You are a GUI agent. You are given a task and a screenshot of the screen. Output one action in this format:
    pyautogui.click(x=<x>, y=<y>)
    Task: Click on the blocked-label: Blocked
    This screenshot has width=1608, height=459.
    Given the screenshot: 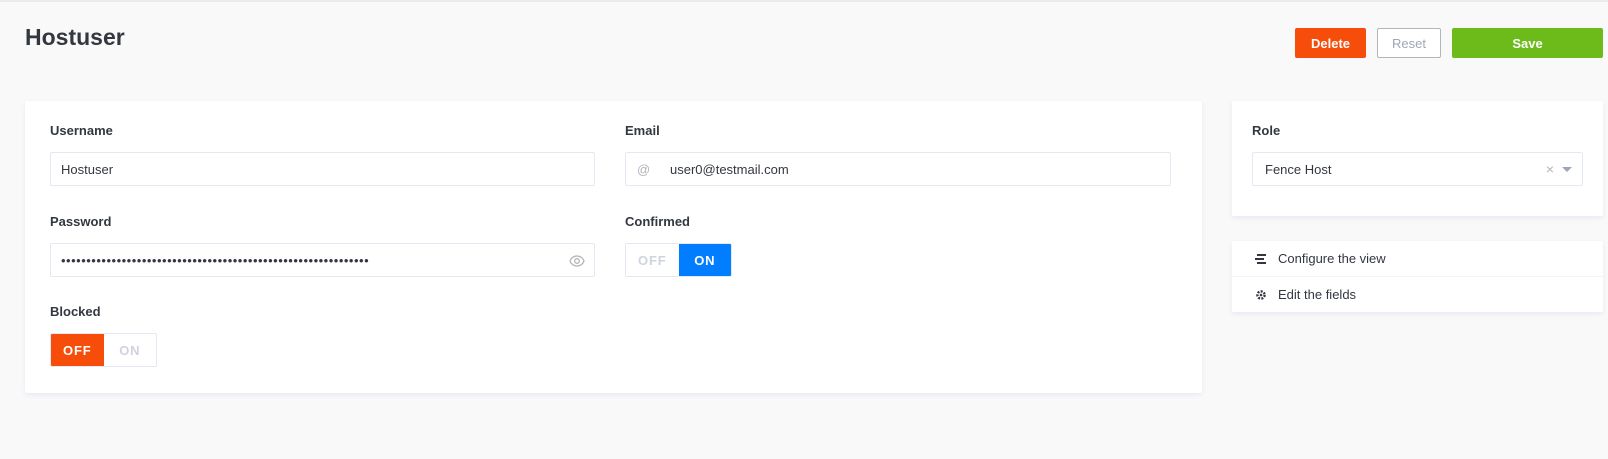 What is the action you would take?
    pyautogui.click(x=75, y=311)
    